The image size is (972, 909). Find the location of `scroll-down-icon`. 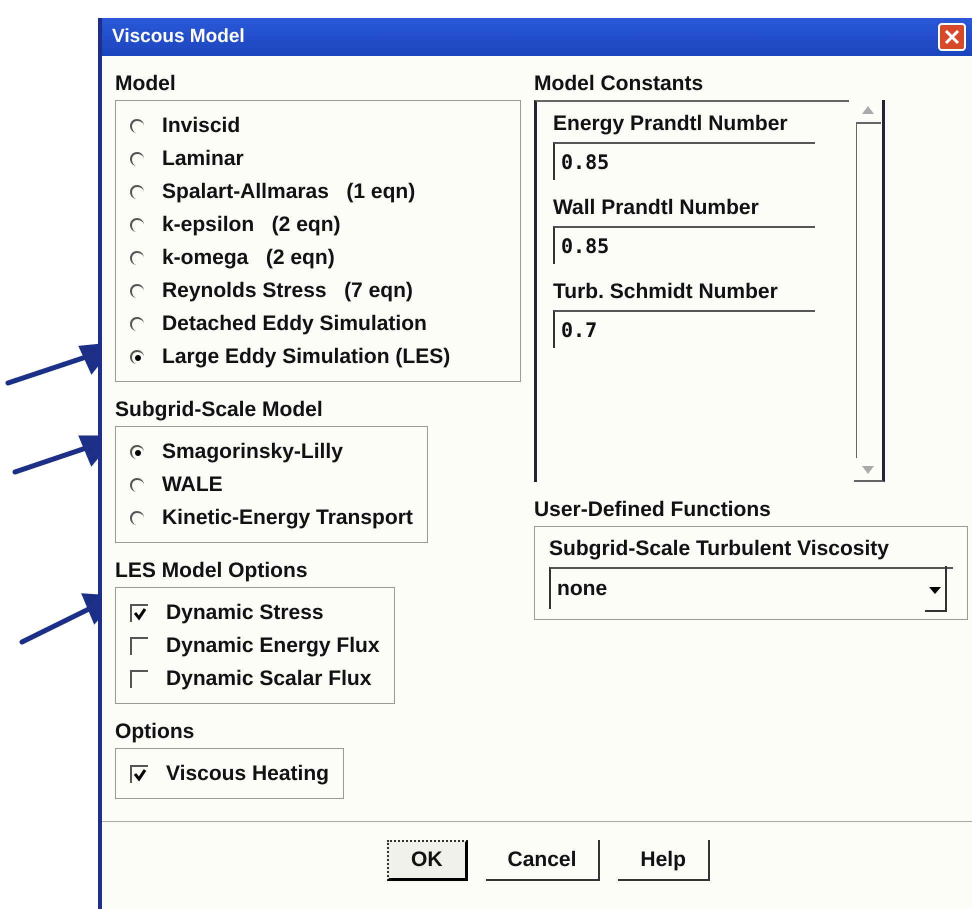

scroll-down-icon is located at coordinates (868, 470).